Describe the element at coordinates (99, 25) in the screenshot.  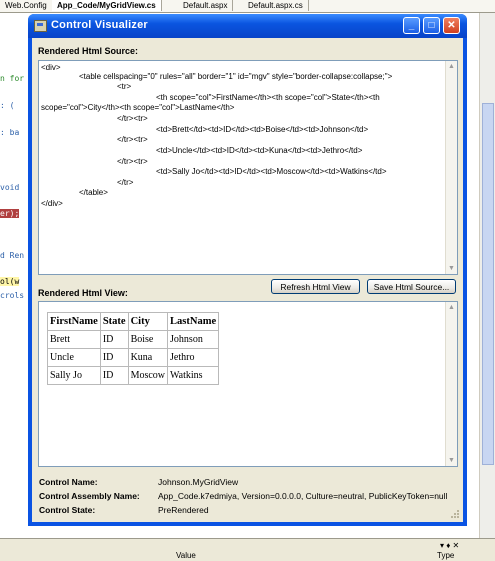
I see `dialog-title: Control Visualizer` at that location.